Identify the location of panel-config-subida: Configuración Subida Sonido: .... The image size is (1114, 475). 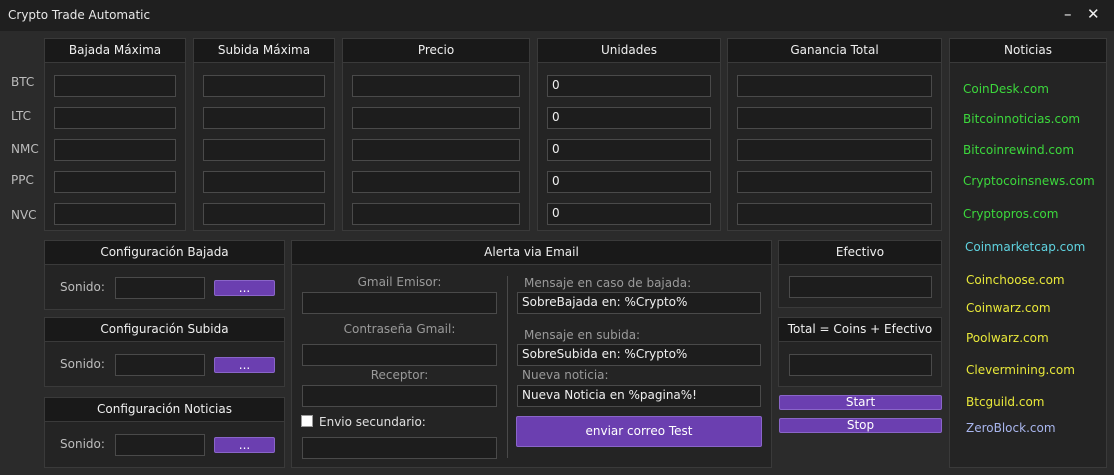
(164, 352).